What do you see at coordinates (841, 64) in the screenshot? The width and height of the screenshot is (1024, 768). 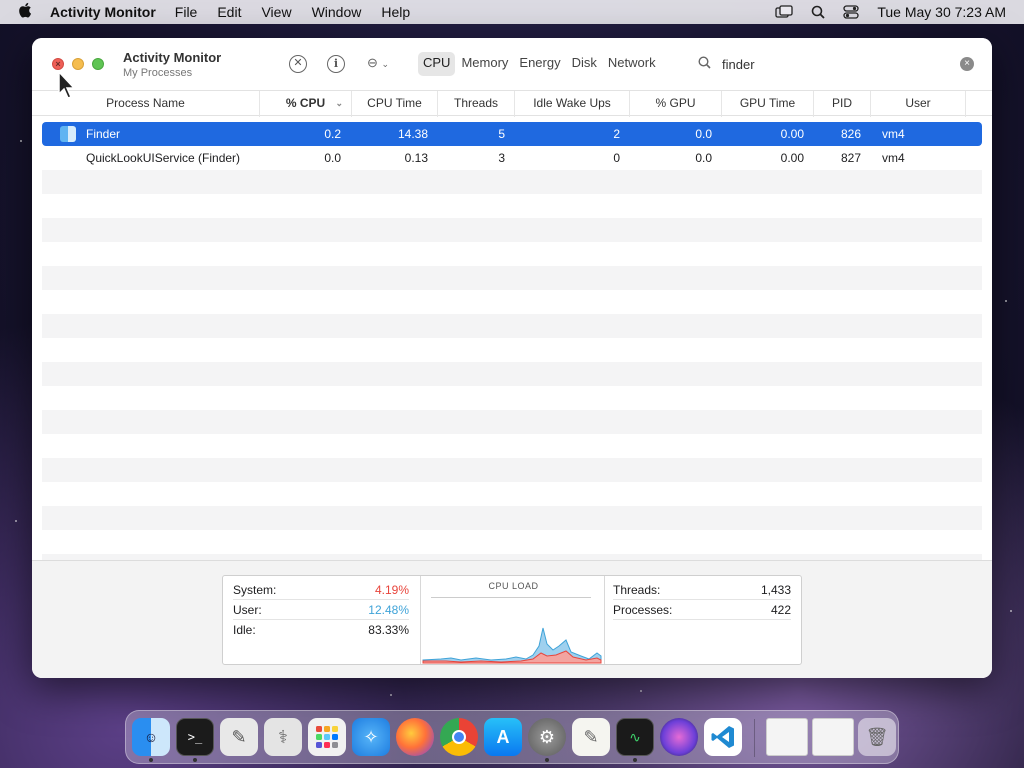 I see `search-input: finder` at bounding box center [841, 64].